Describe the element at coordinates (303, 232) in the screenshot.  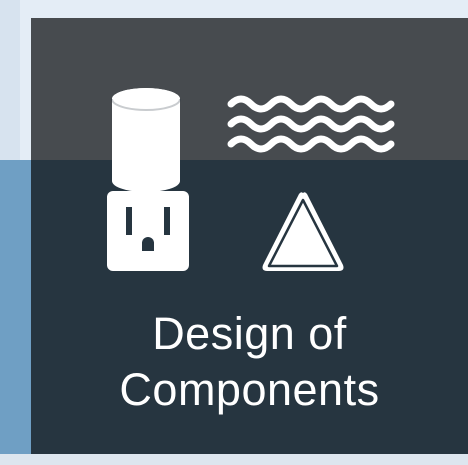
I see `warning-triangle-icon` at that location.